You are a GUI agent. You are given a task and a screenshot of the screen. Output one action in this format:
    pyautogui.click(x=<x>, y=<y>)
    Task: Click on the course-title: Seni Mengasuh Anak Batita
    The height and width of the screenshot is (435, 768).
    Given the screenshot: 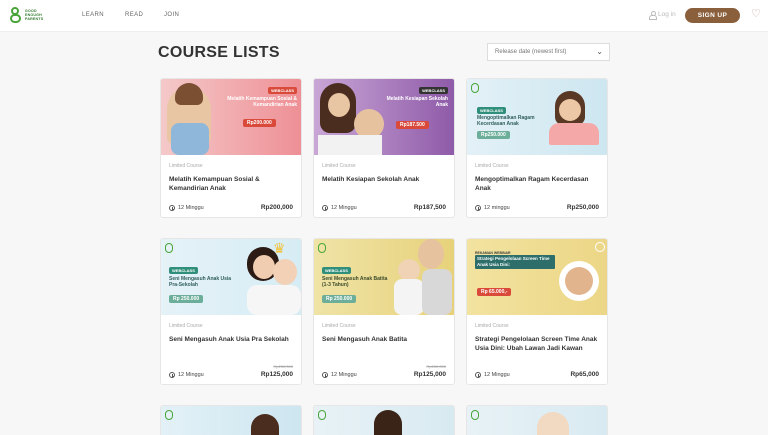 What is the action you would take?
    pyautogui.click(x=364, y=339)
    